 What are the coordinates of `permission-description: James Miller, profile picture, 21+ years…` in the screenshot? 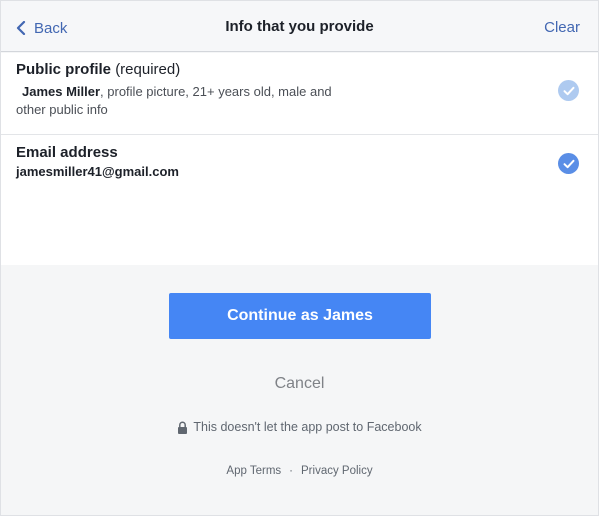 It's located at (176, 101).